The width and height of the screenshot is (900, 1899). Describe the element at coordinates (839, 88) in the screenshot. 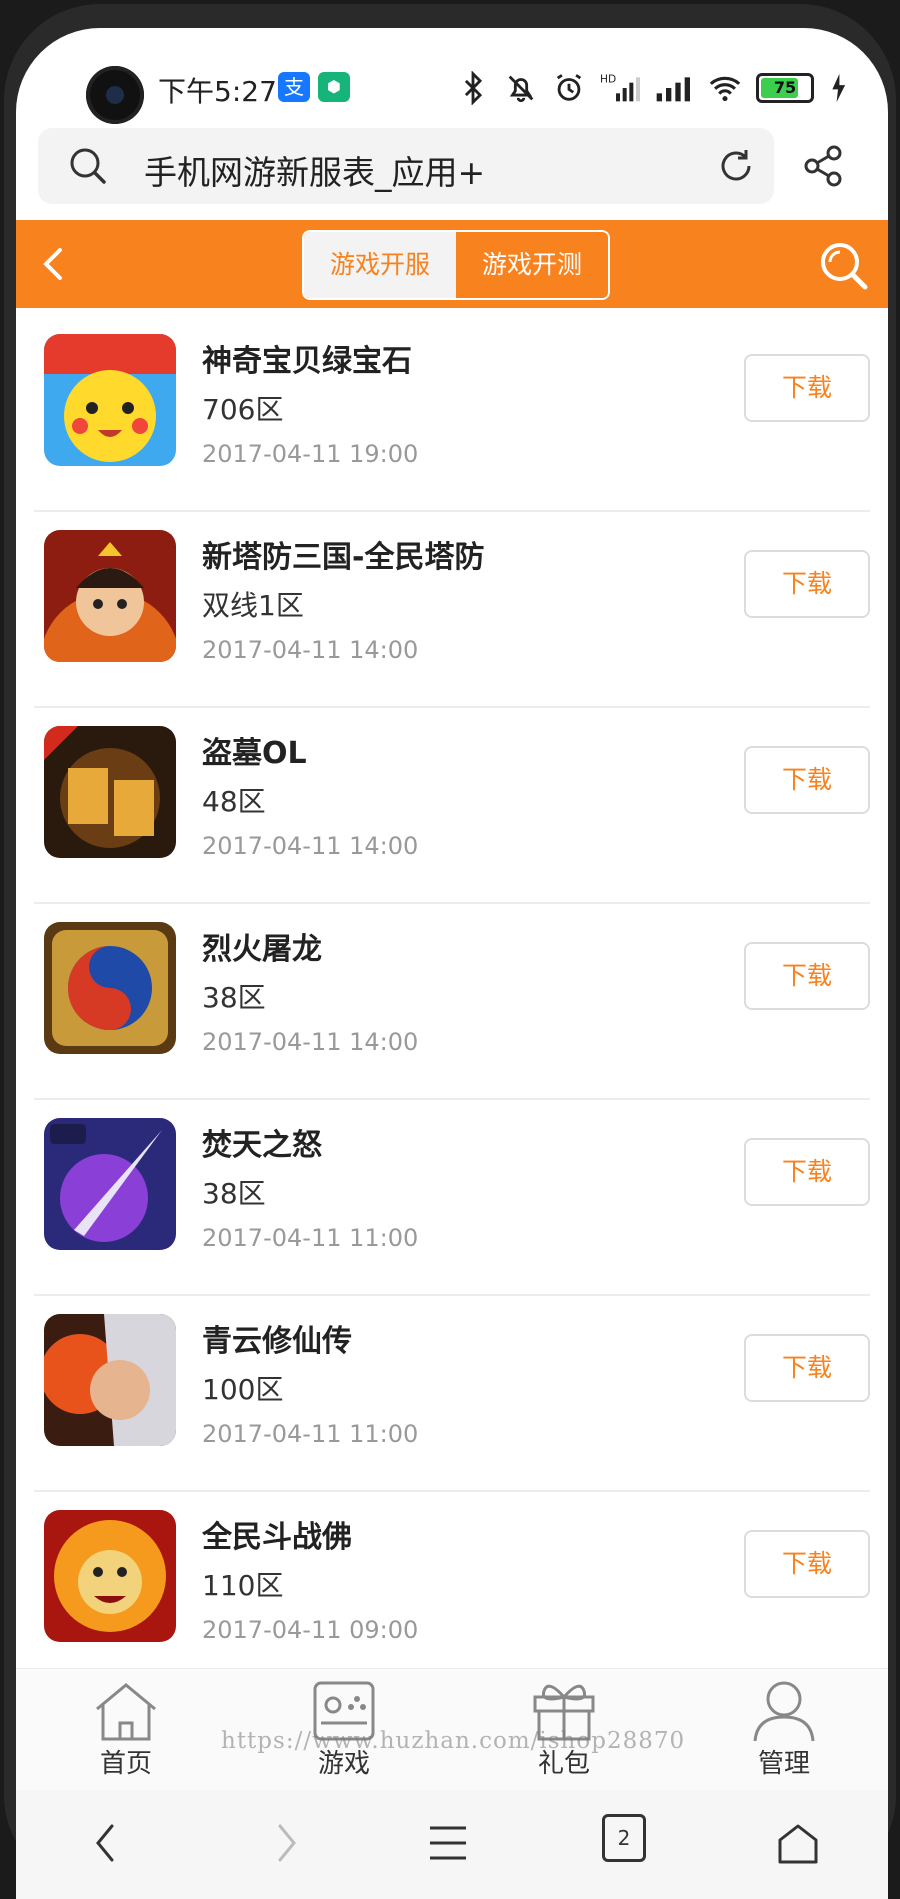

I see `charging-icon` at that location.